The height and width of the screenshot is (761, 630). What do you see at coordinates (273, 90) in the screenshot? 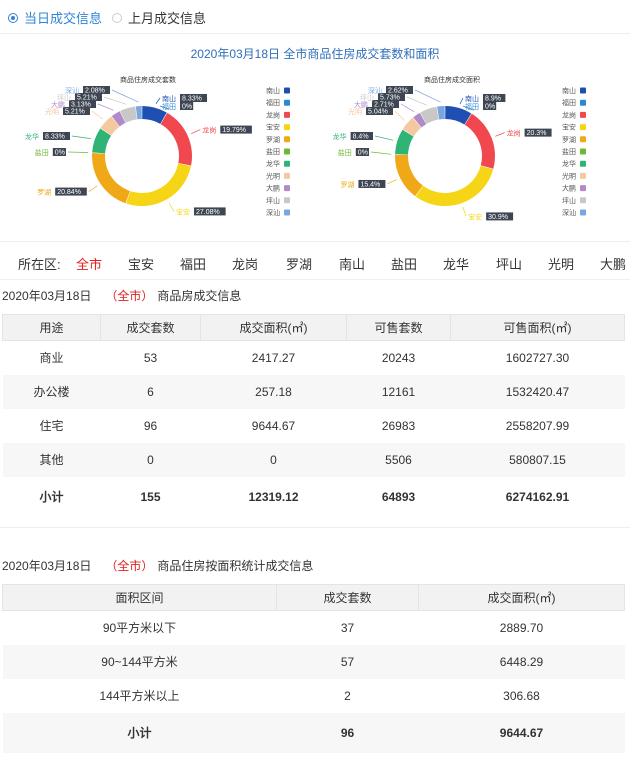
I see `legend-label: 南山` at bounding box center [273, 90].